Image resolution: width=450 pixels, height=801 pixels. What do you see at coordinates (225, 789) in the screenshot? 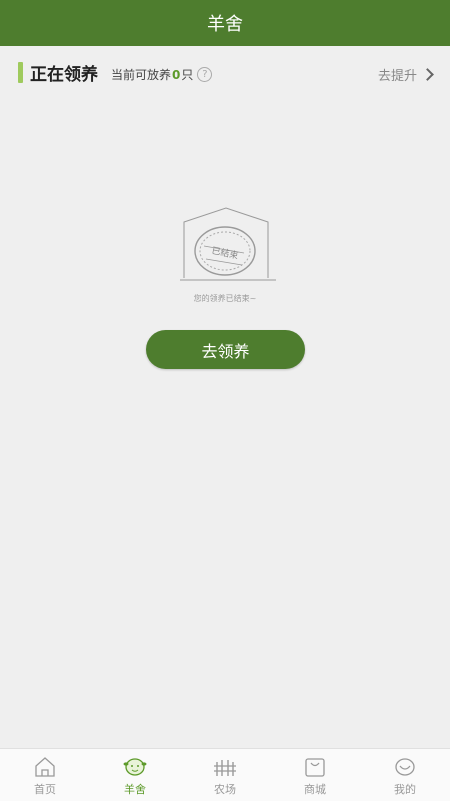
I see `tab-farm-label: 农场` at bounding box center [225, 789].